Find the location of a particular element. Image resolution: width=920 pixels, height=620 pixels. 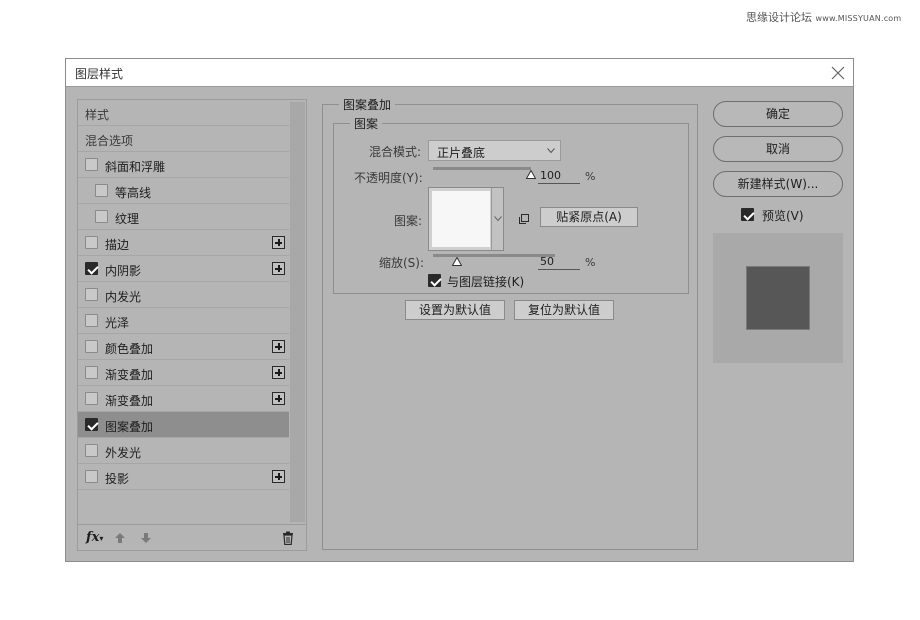

style-item-color-overlay: 颜色叠加 is located at coordinates (183, 347).